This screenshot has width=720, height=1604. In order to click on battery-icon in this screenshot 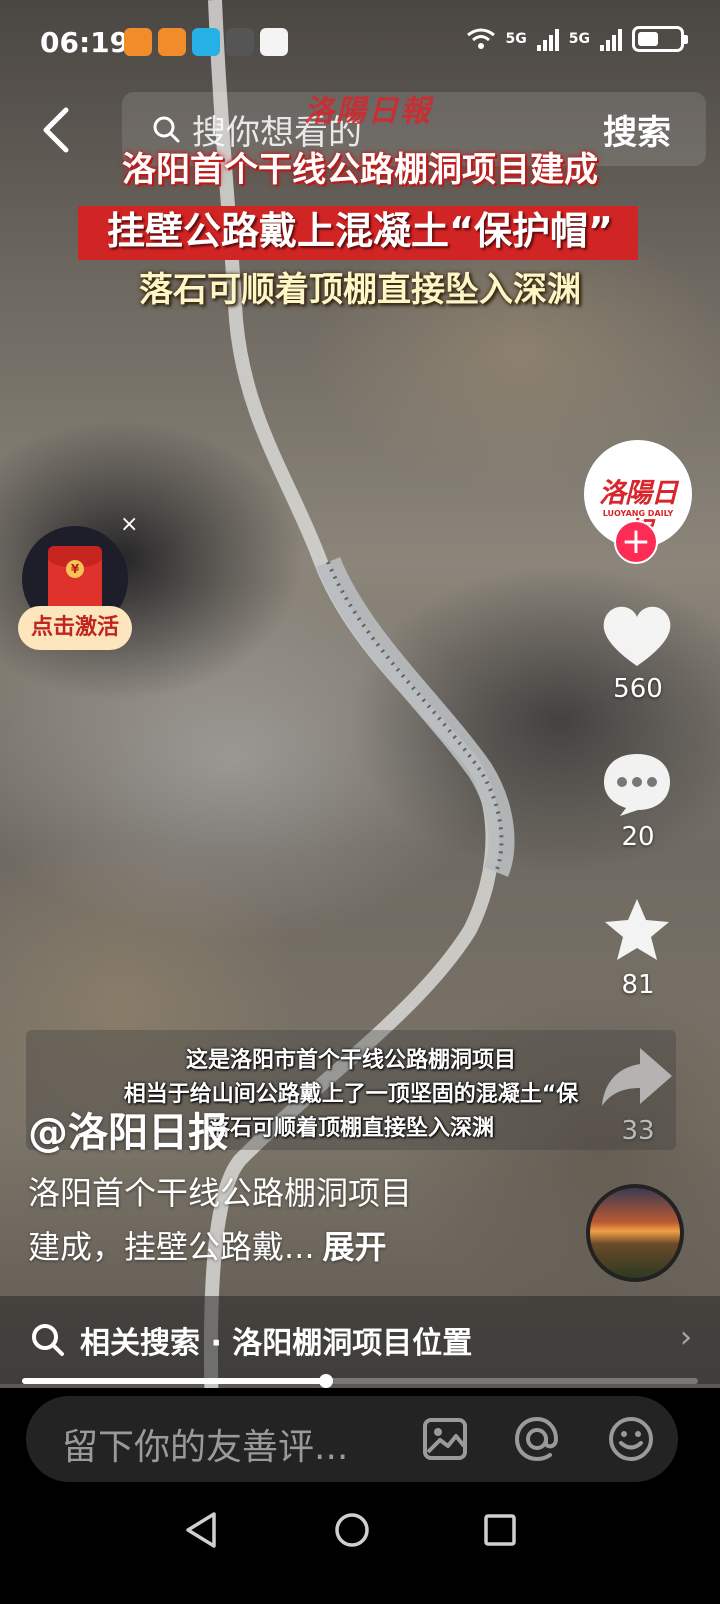, I will do `click(660, 39)`.